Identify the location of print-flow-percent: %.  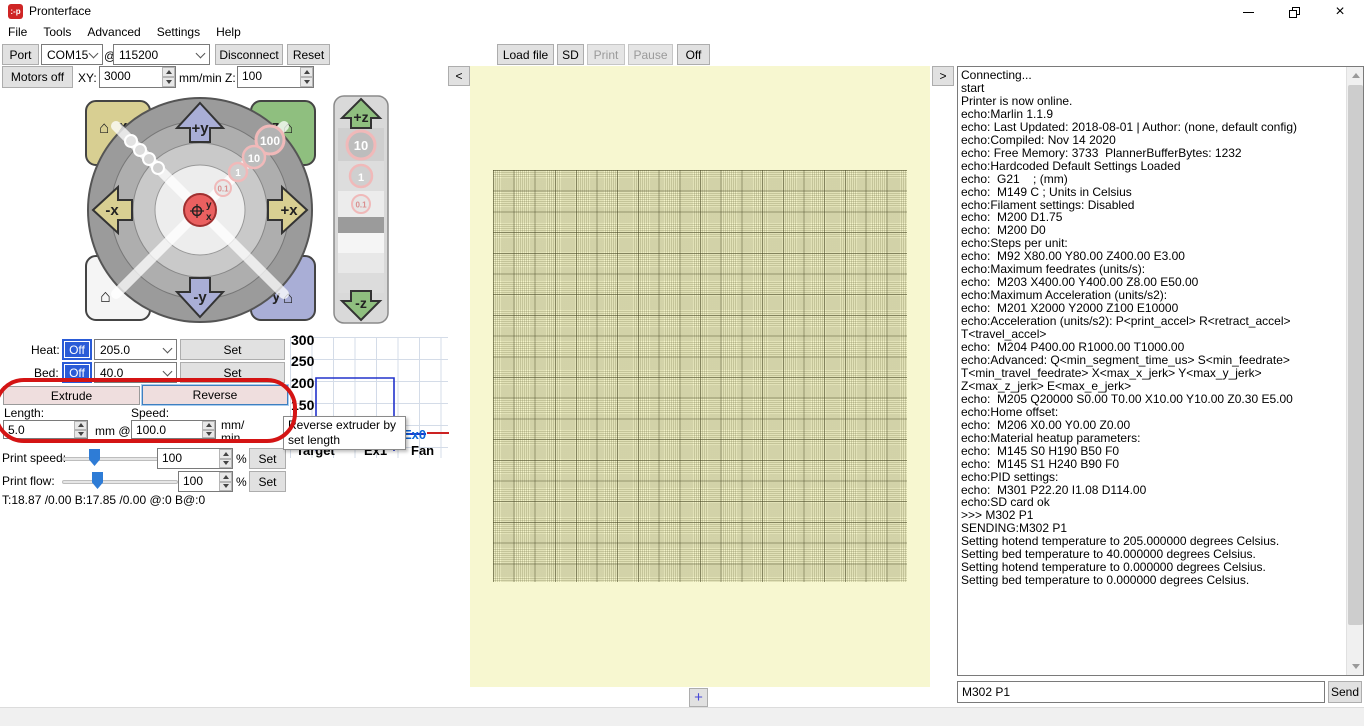
(241, 482).